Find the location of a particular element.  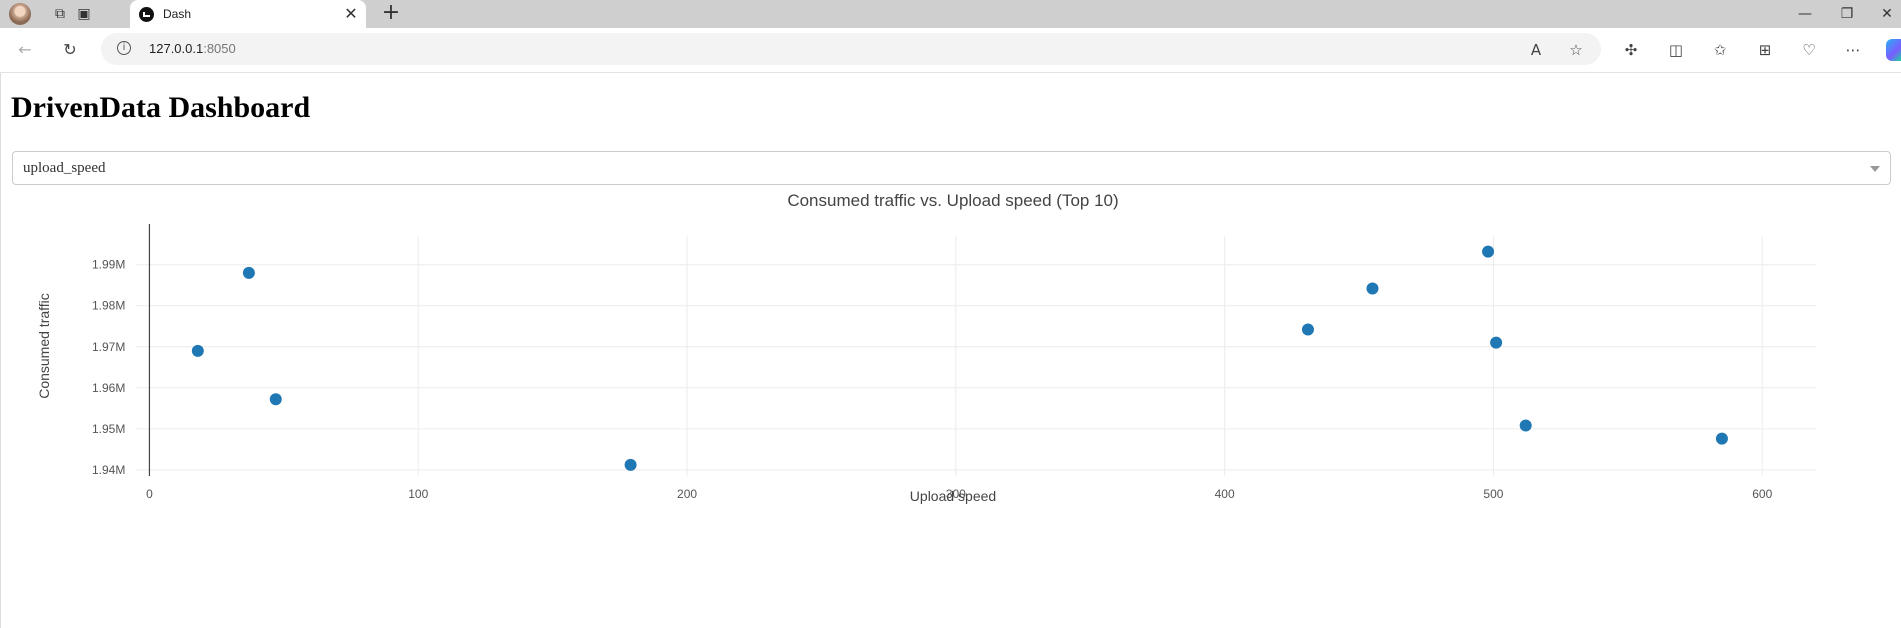

y-axis-label: Consumed traffic is located at coordinates (44, 346).